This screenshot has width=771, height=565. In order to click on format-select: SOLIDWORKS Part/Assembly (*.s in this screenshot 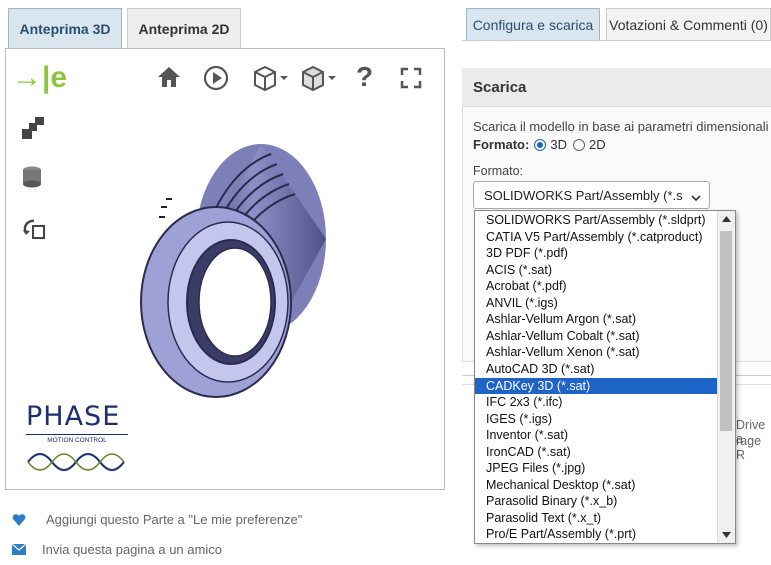, I will do `click(591, 195)`.